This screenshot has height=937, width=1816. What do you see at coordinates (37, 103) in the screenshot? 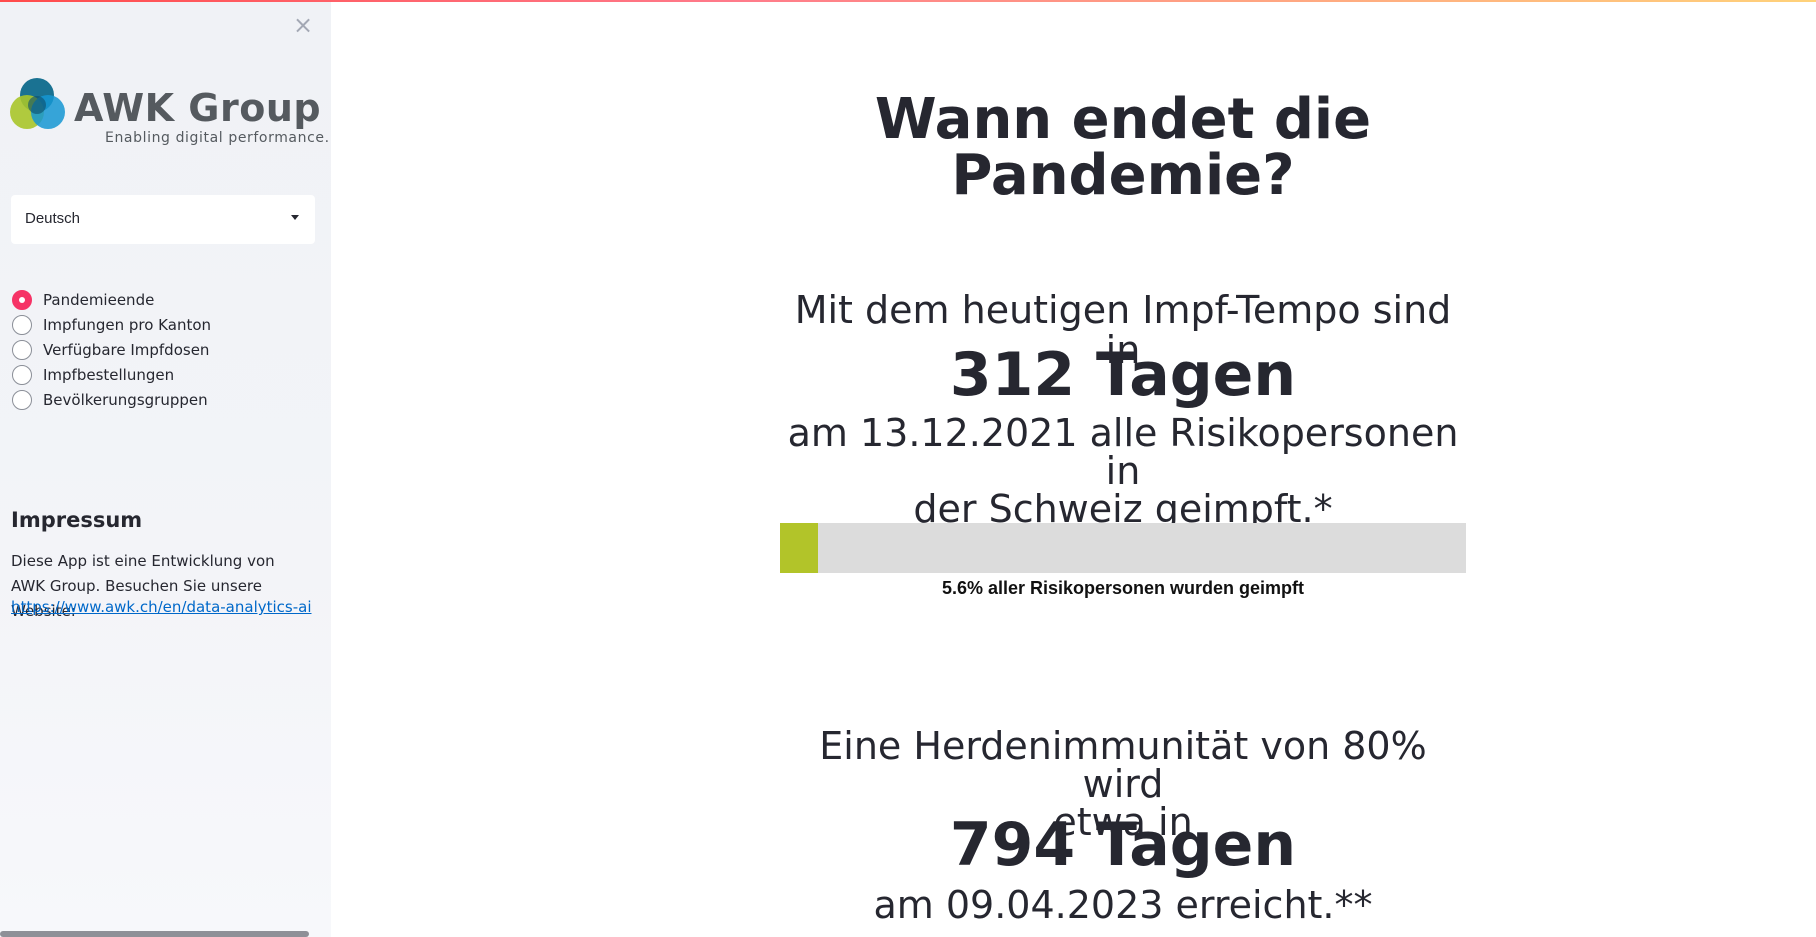
I see `awk-logo-icon` at bounding box center [37, 103].